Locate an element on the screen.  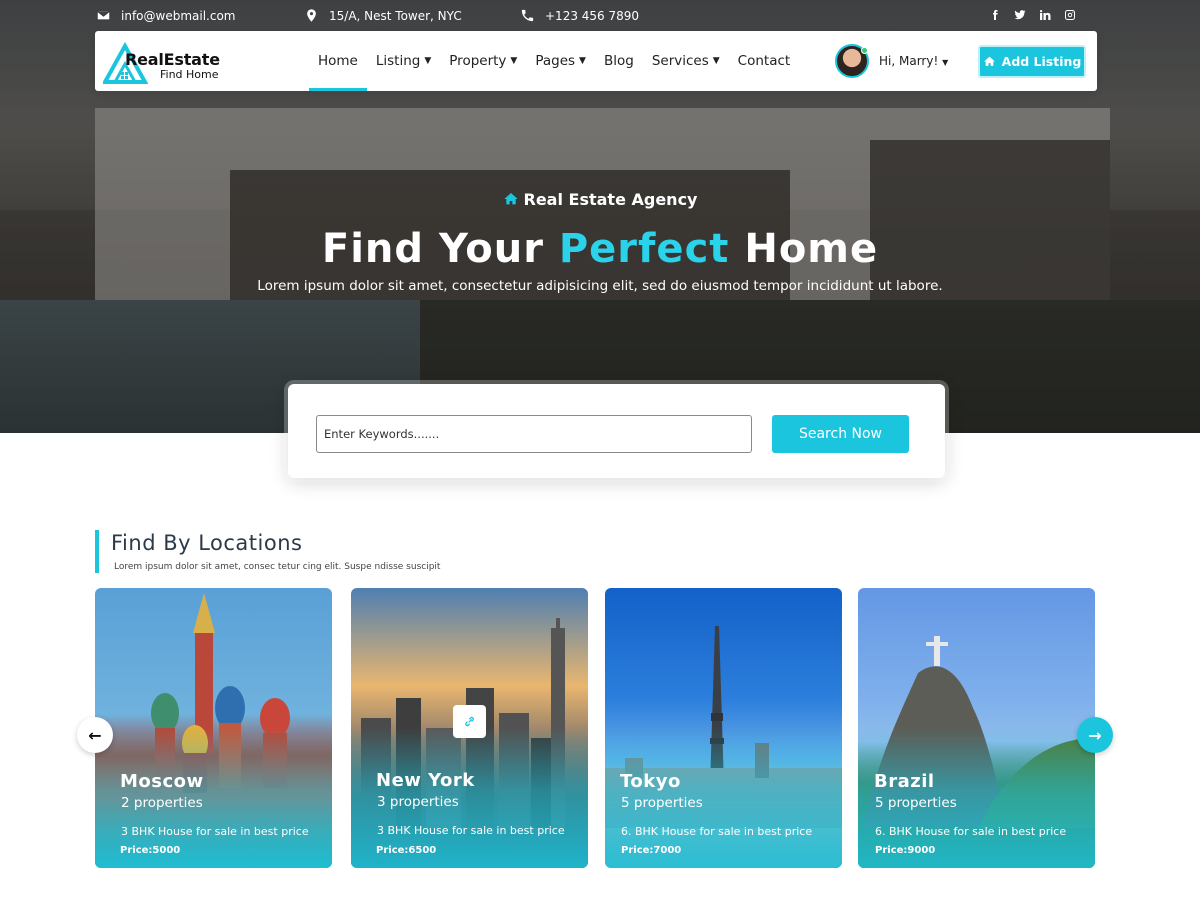
section-accent-bar is located at coordinates (97, 551).